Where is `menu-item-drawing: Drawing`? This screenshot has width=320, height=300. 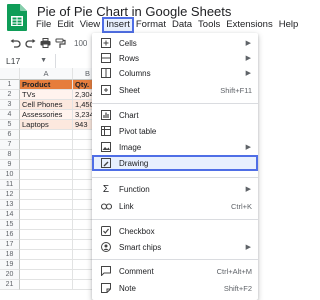 menu-item-drawing: Drawing is located at coordinates (175, 163).